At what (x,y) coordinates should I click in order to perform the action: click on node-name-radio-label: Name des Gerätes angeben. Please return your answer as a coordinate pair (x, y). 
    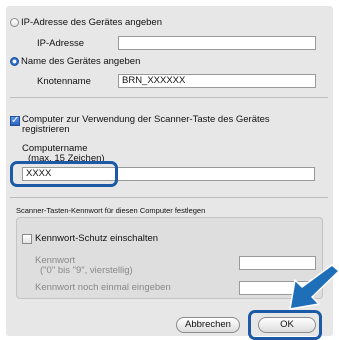
    Looking at the image, I should click on (80, 61).